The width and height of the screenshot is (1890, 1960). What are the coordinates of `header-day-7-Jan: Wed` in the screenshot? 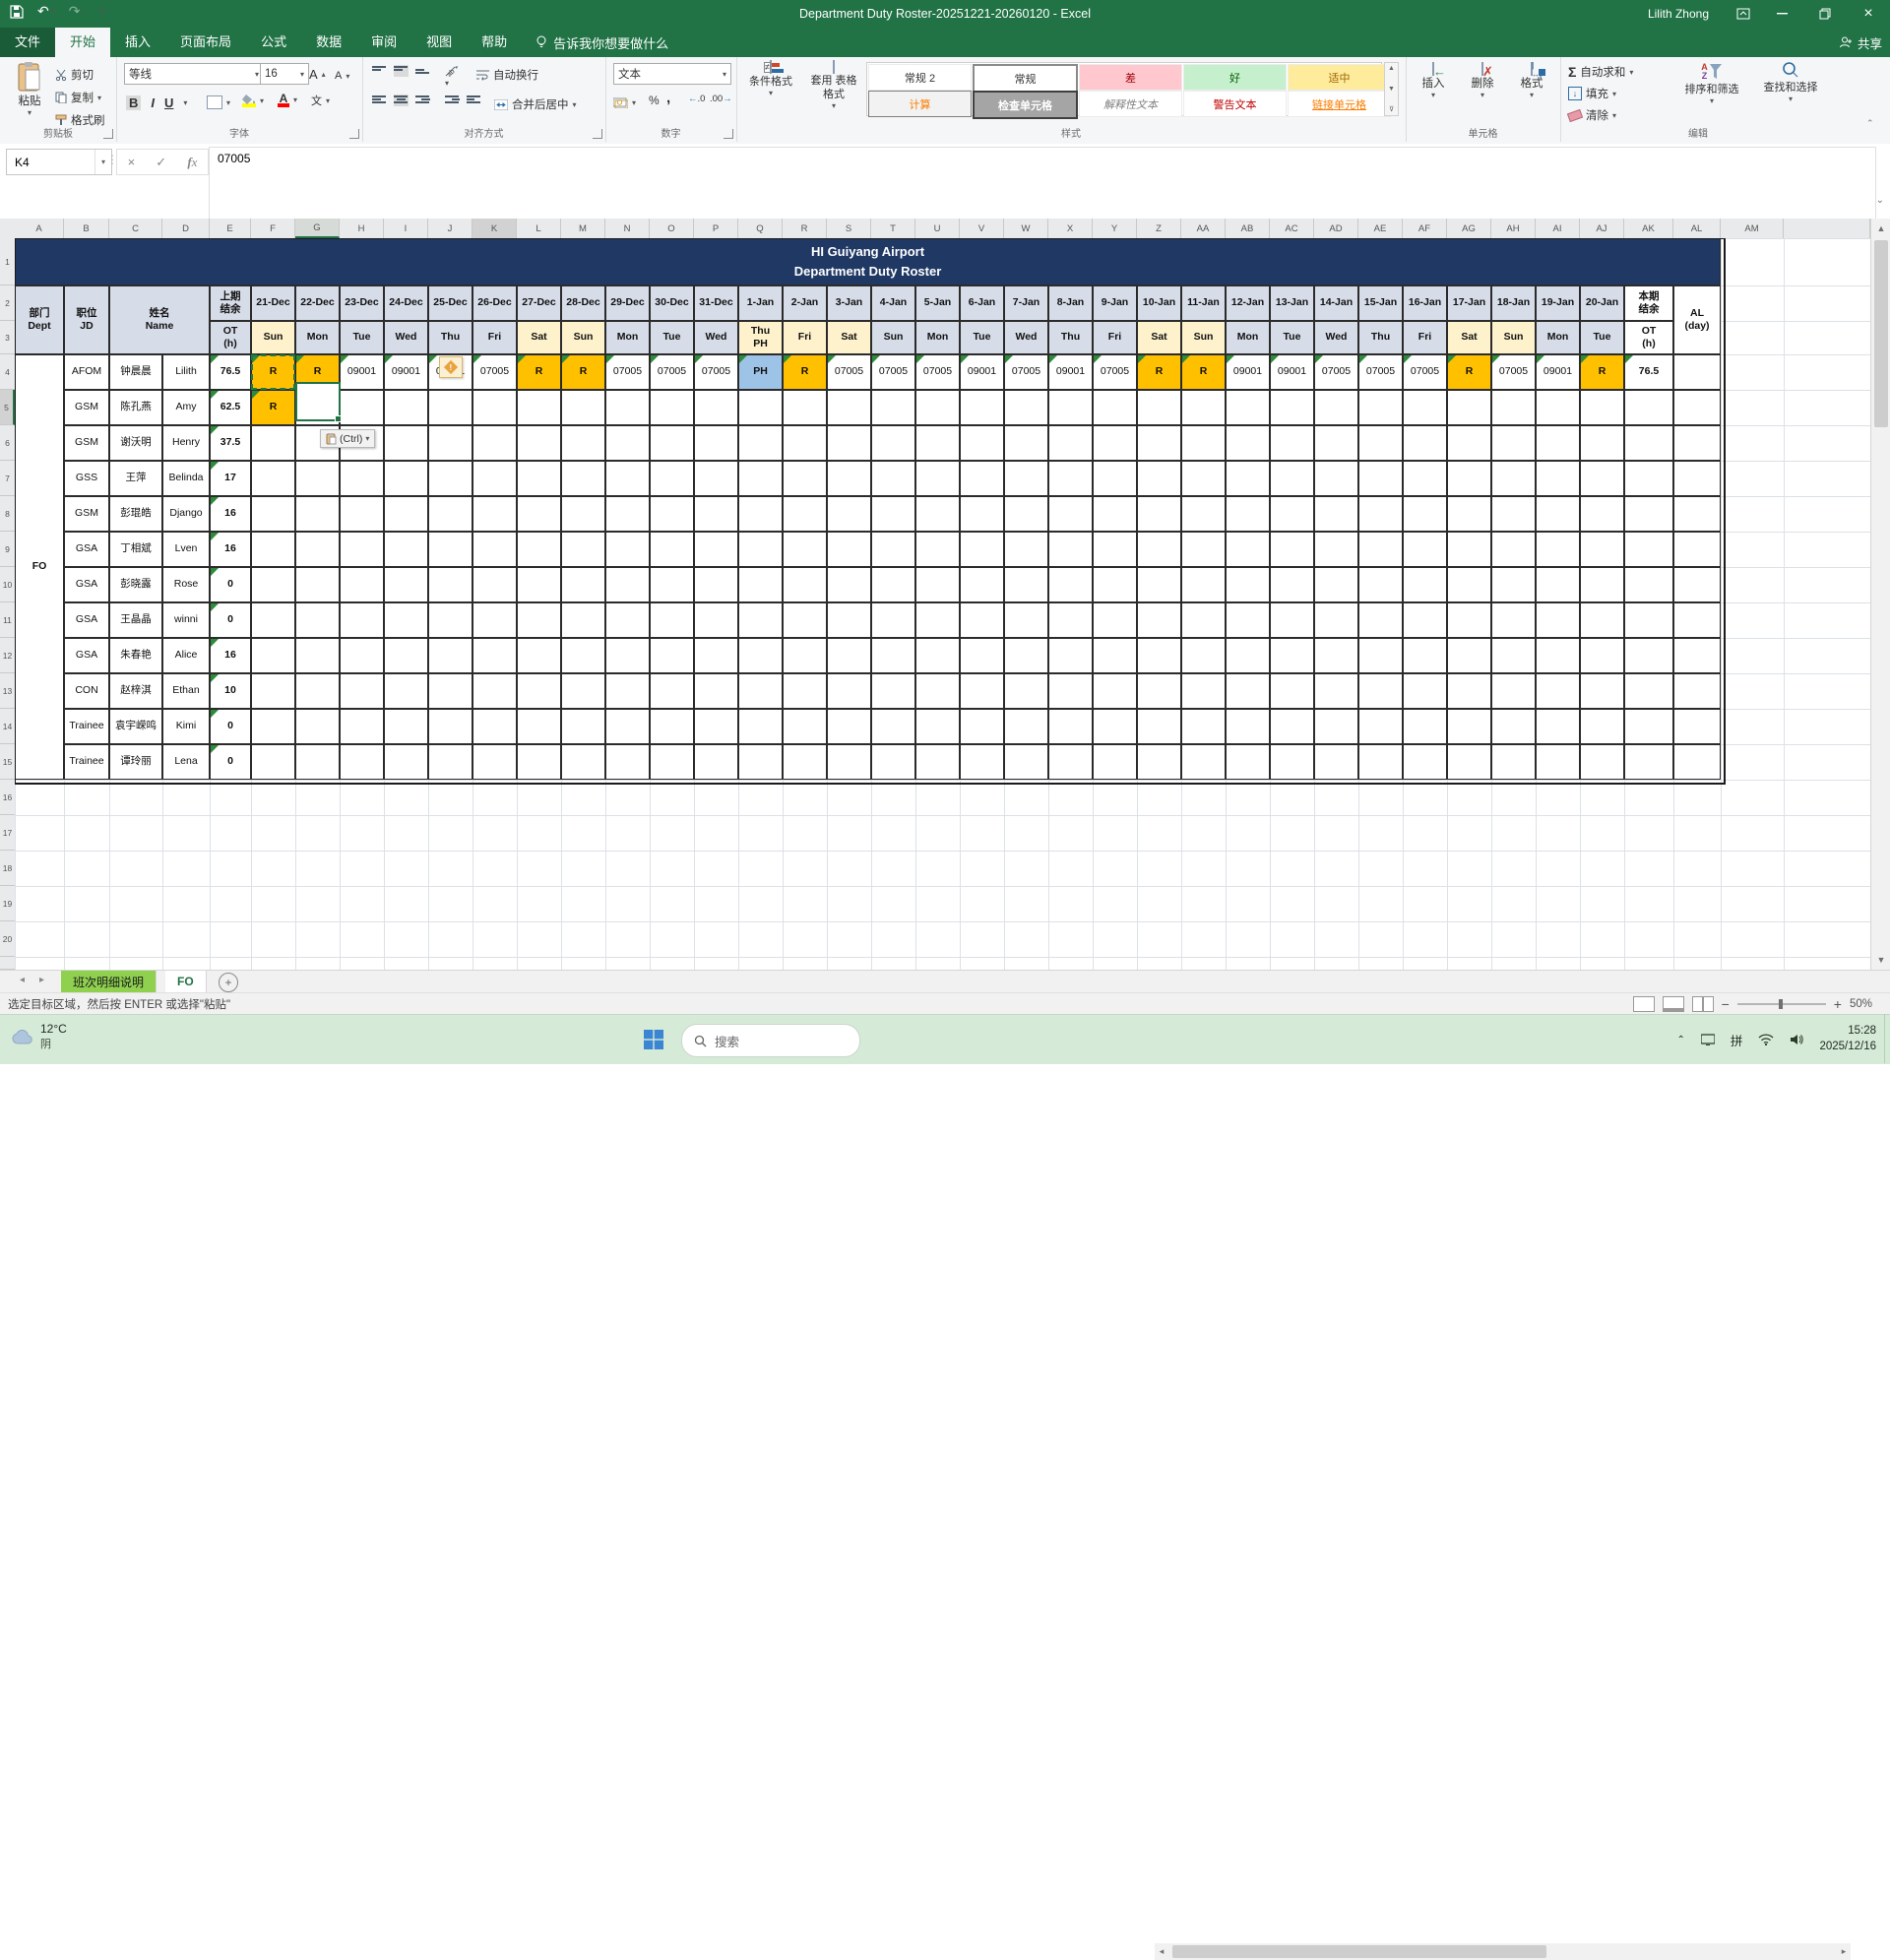 It's located at (1026, 337).